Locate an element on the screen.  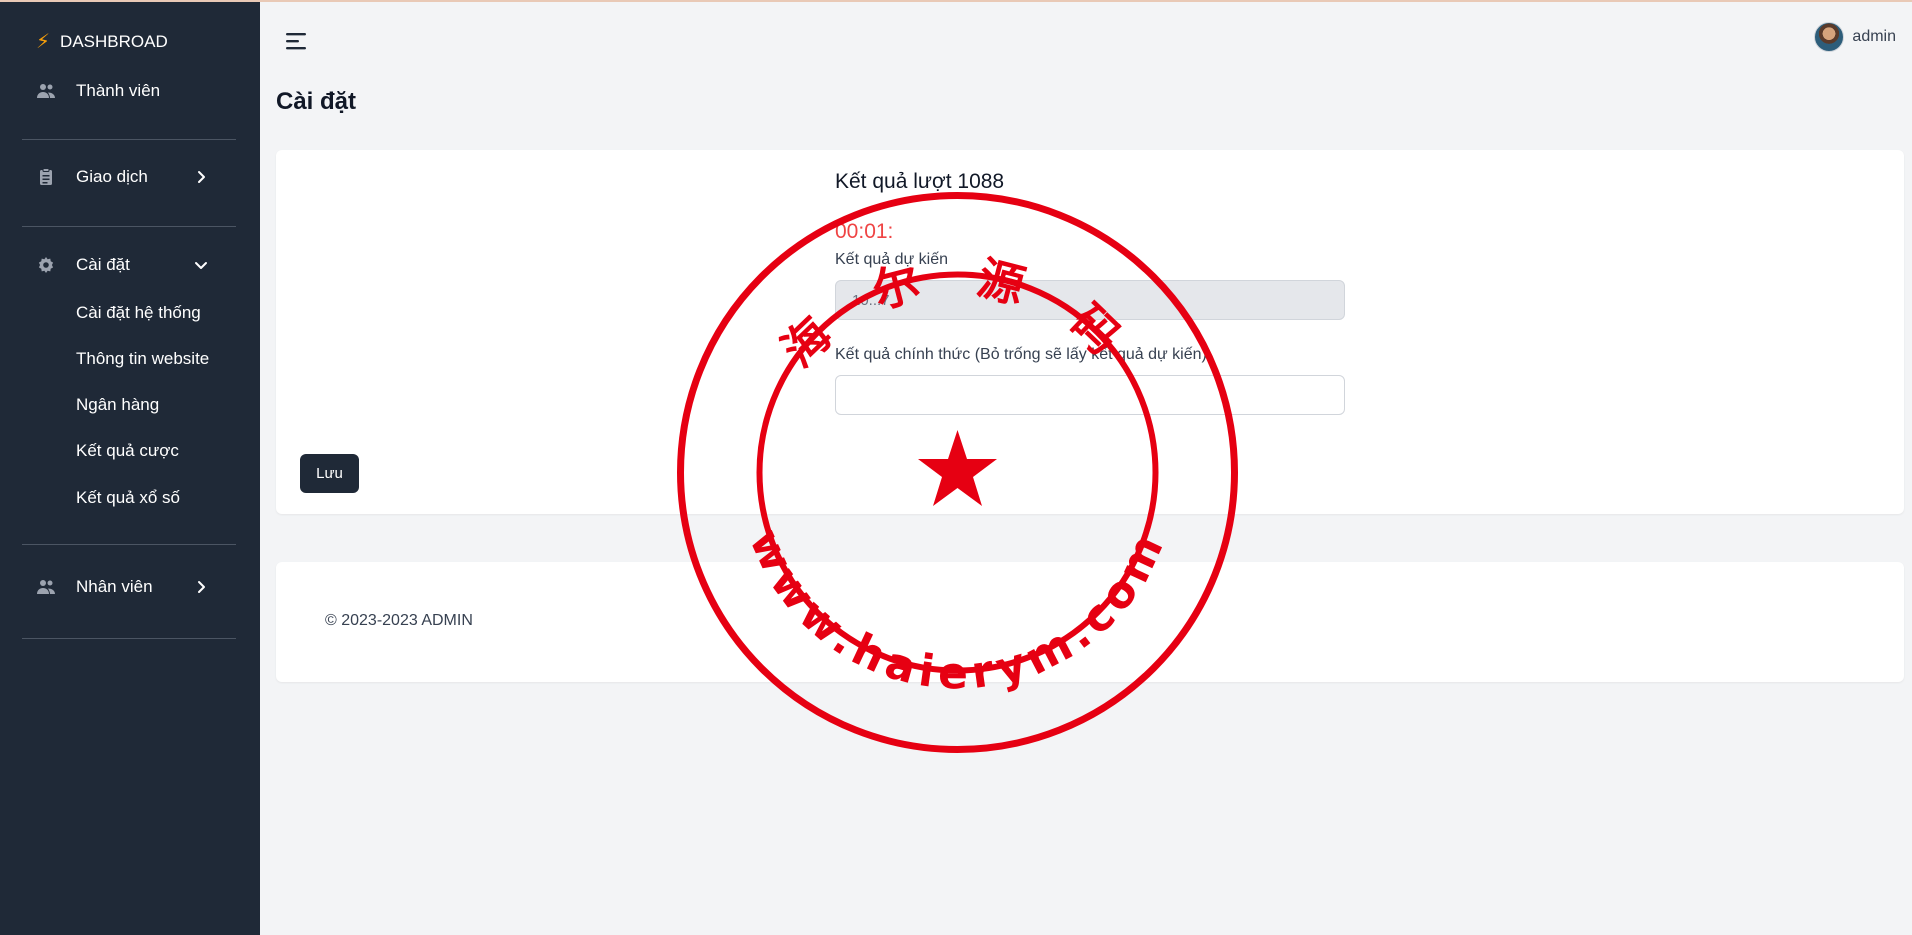
avatar is located at coordinates (1829, 37).